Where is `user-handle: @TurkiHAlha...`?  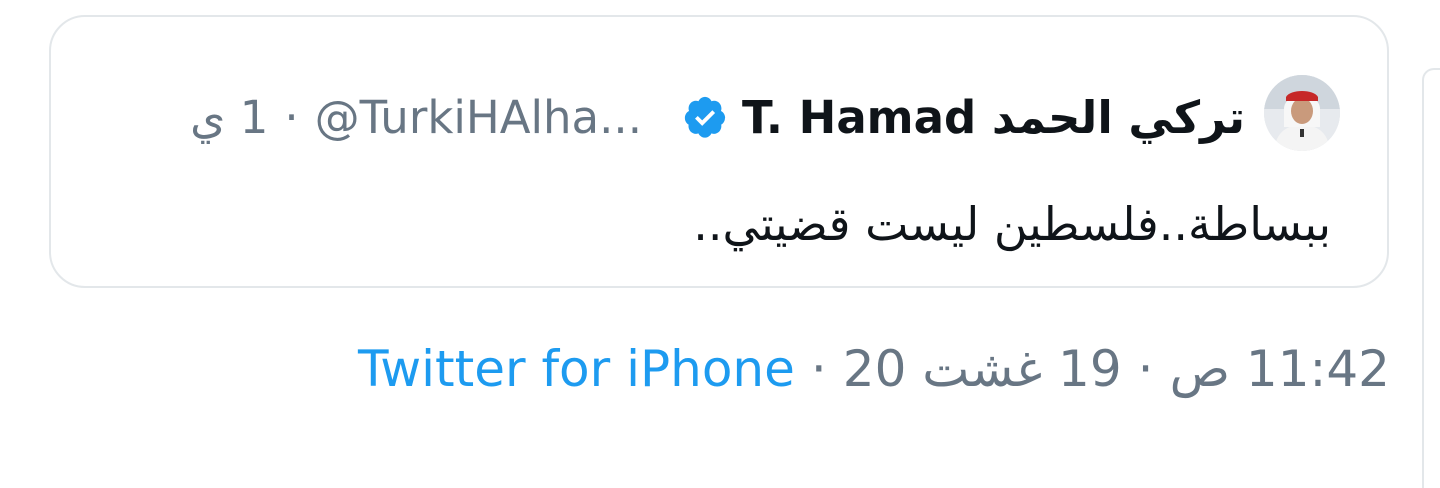 user-handle: @TurkiHAlha... is located at coordinates (478, 117).